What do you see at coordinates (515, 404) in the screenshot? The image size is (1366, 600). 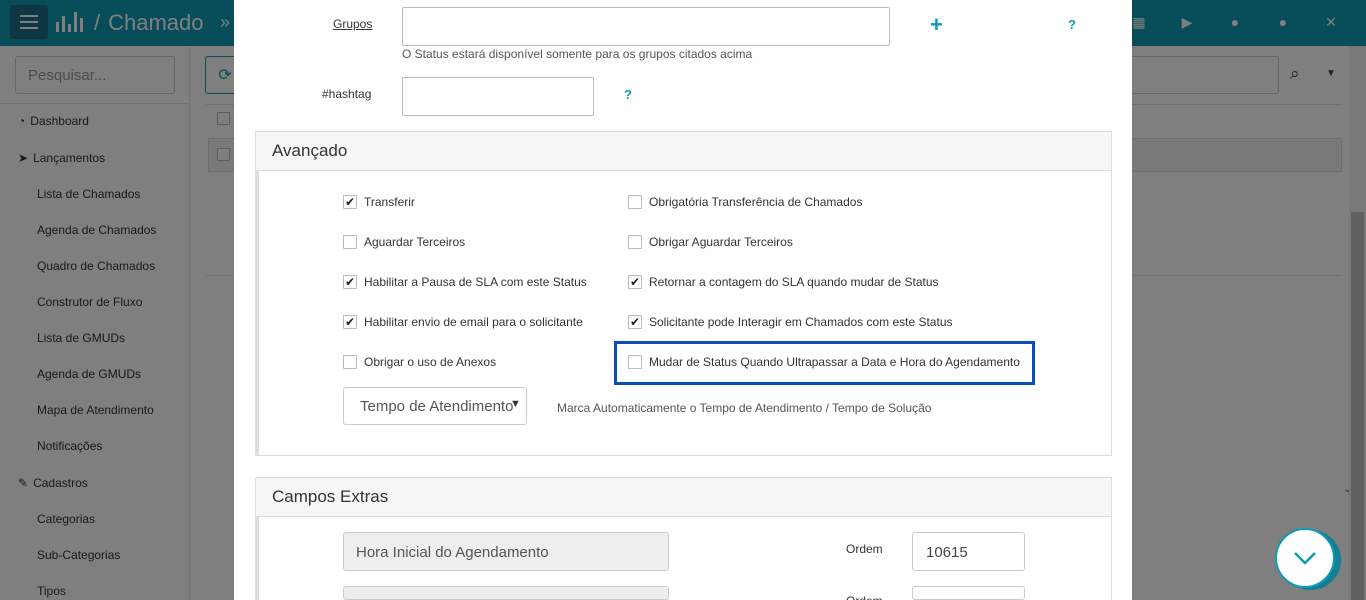 I see `chevron-down-icon: ▼` at bounding box center [515, 404].